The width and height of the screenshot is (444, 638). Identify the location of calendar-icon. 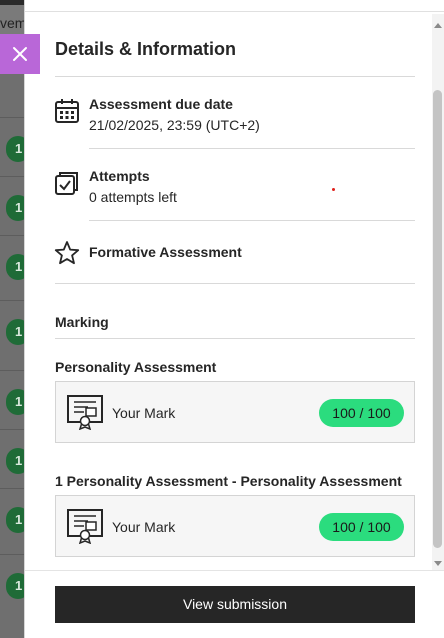
(67, 111).